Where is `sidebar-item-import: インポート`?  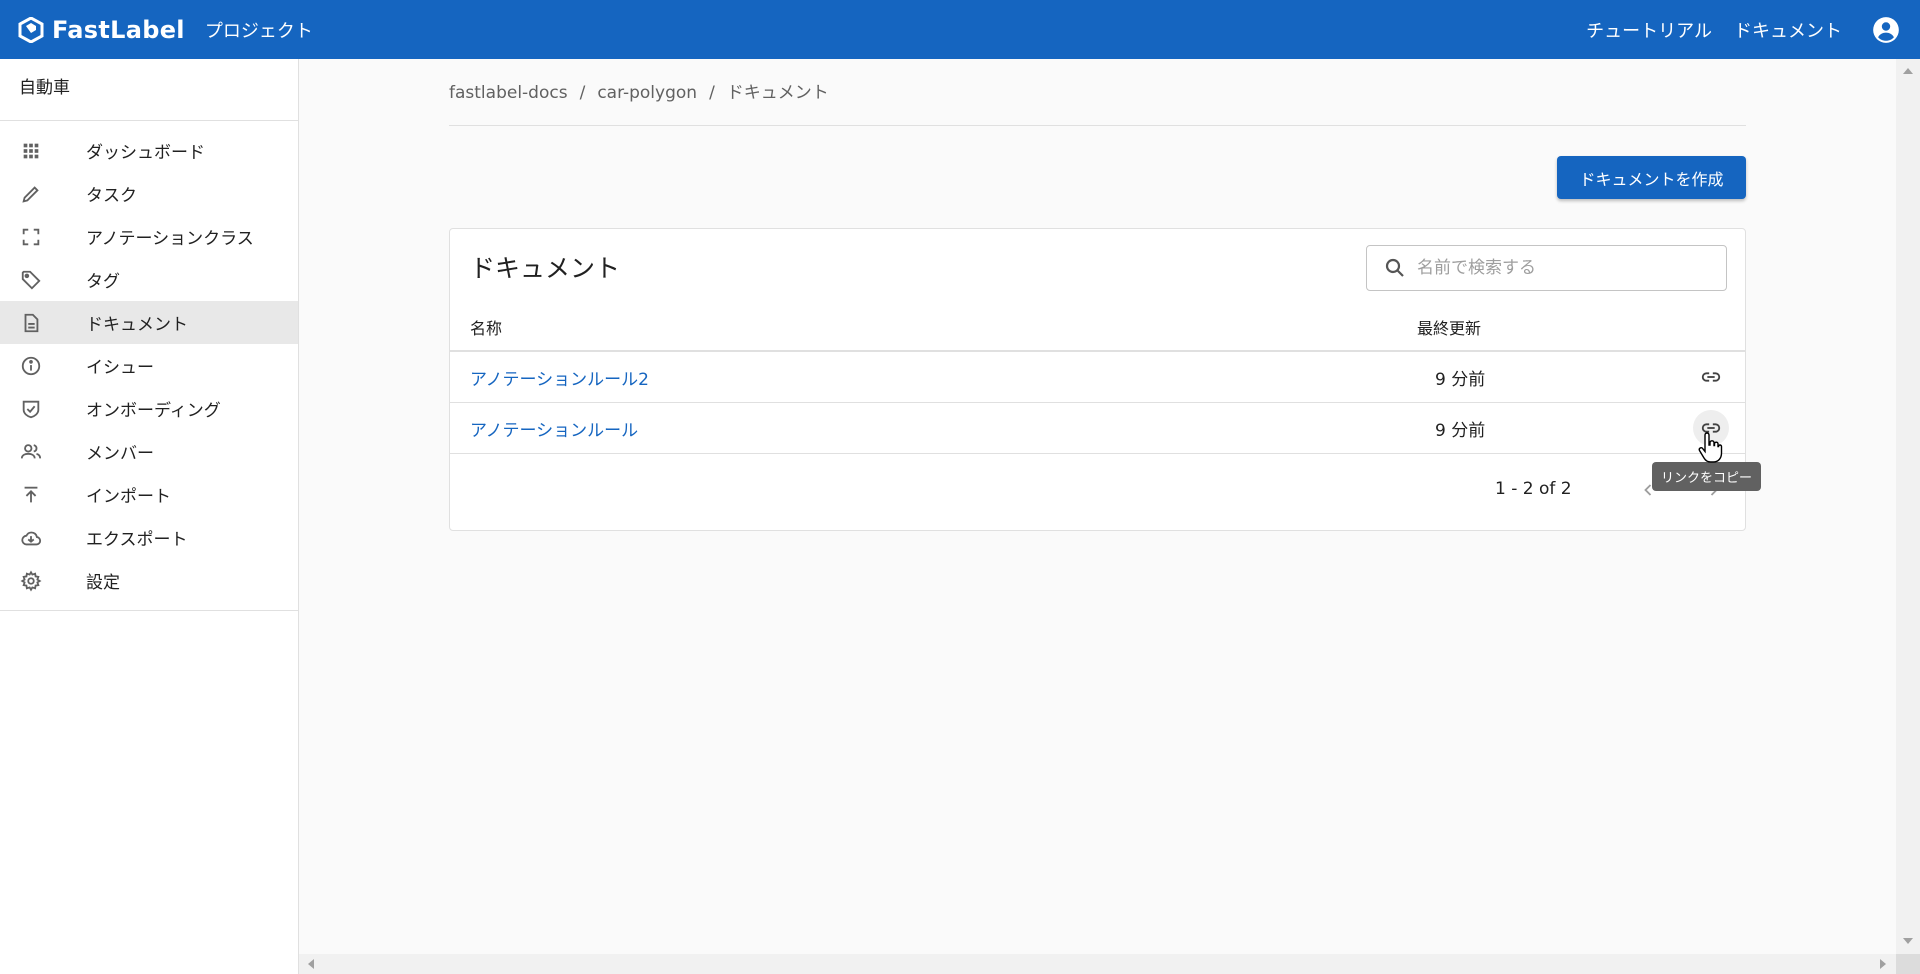 sidebar-item-import: インポート is located at coordinates (149, 494).